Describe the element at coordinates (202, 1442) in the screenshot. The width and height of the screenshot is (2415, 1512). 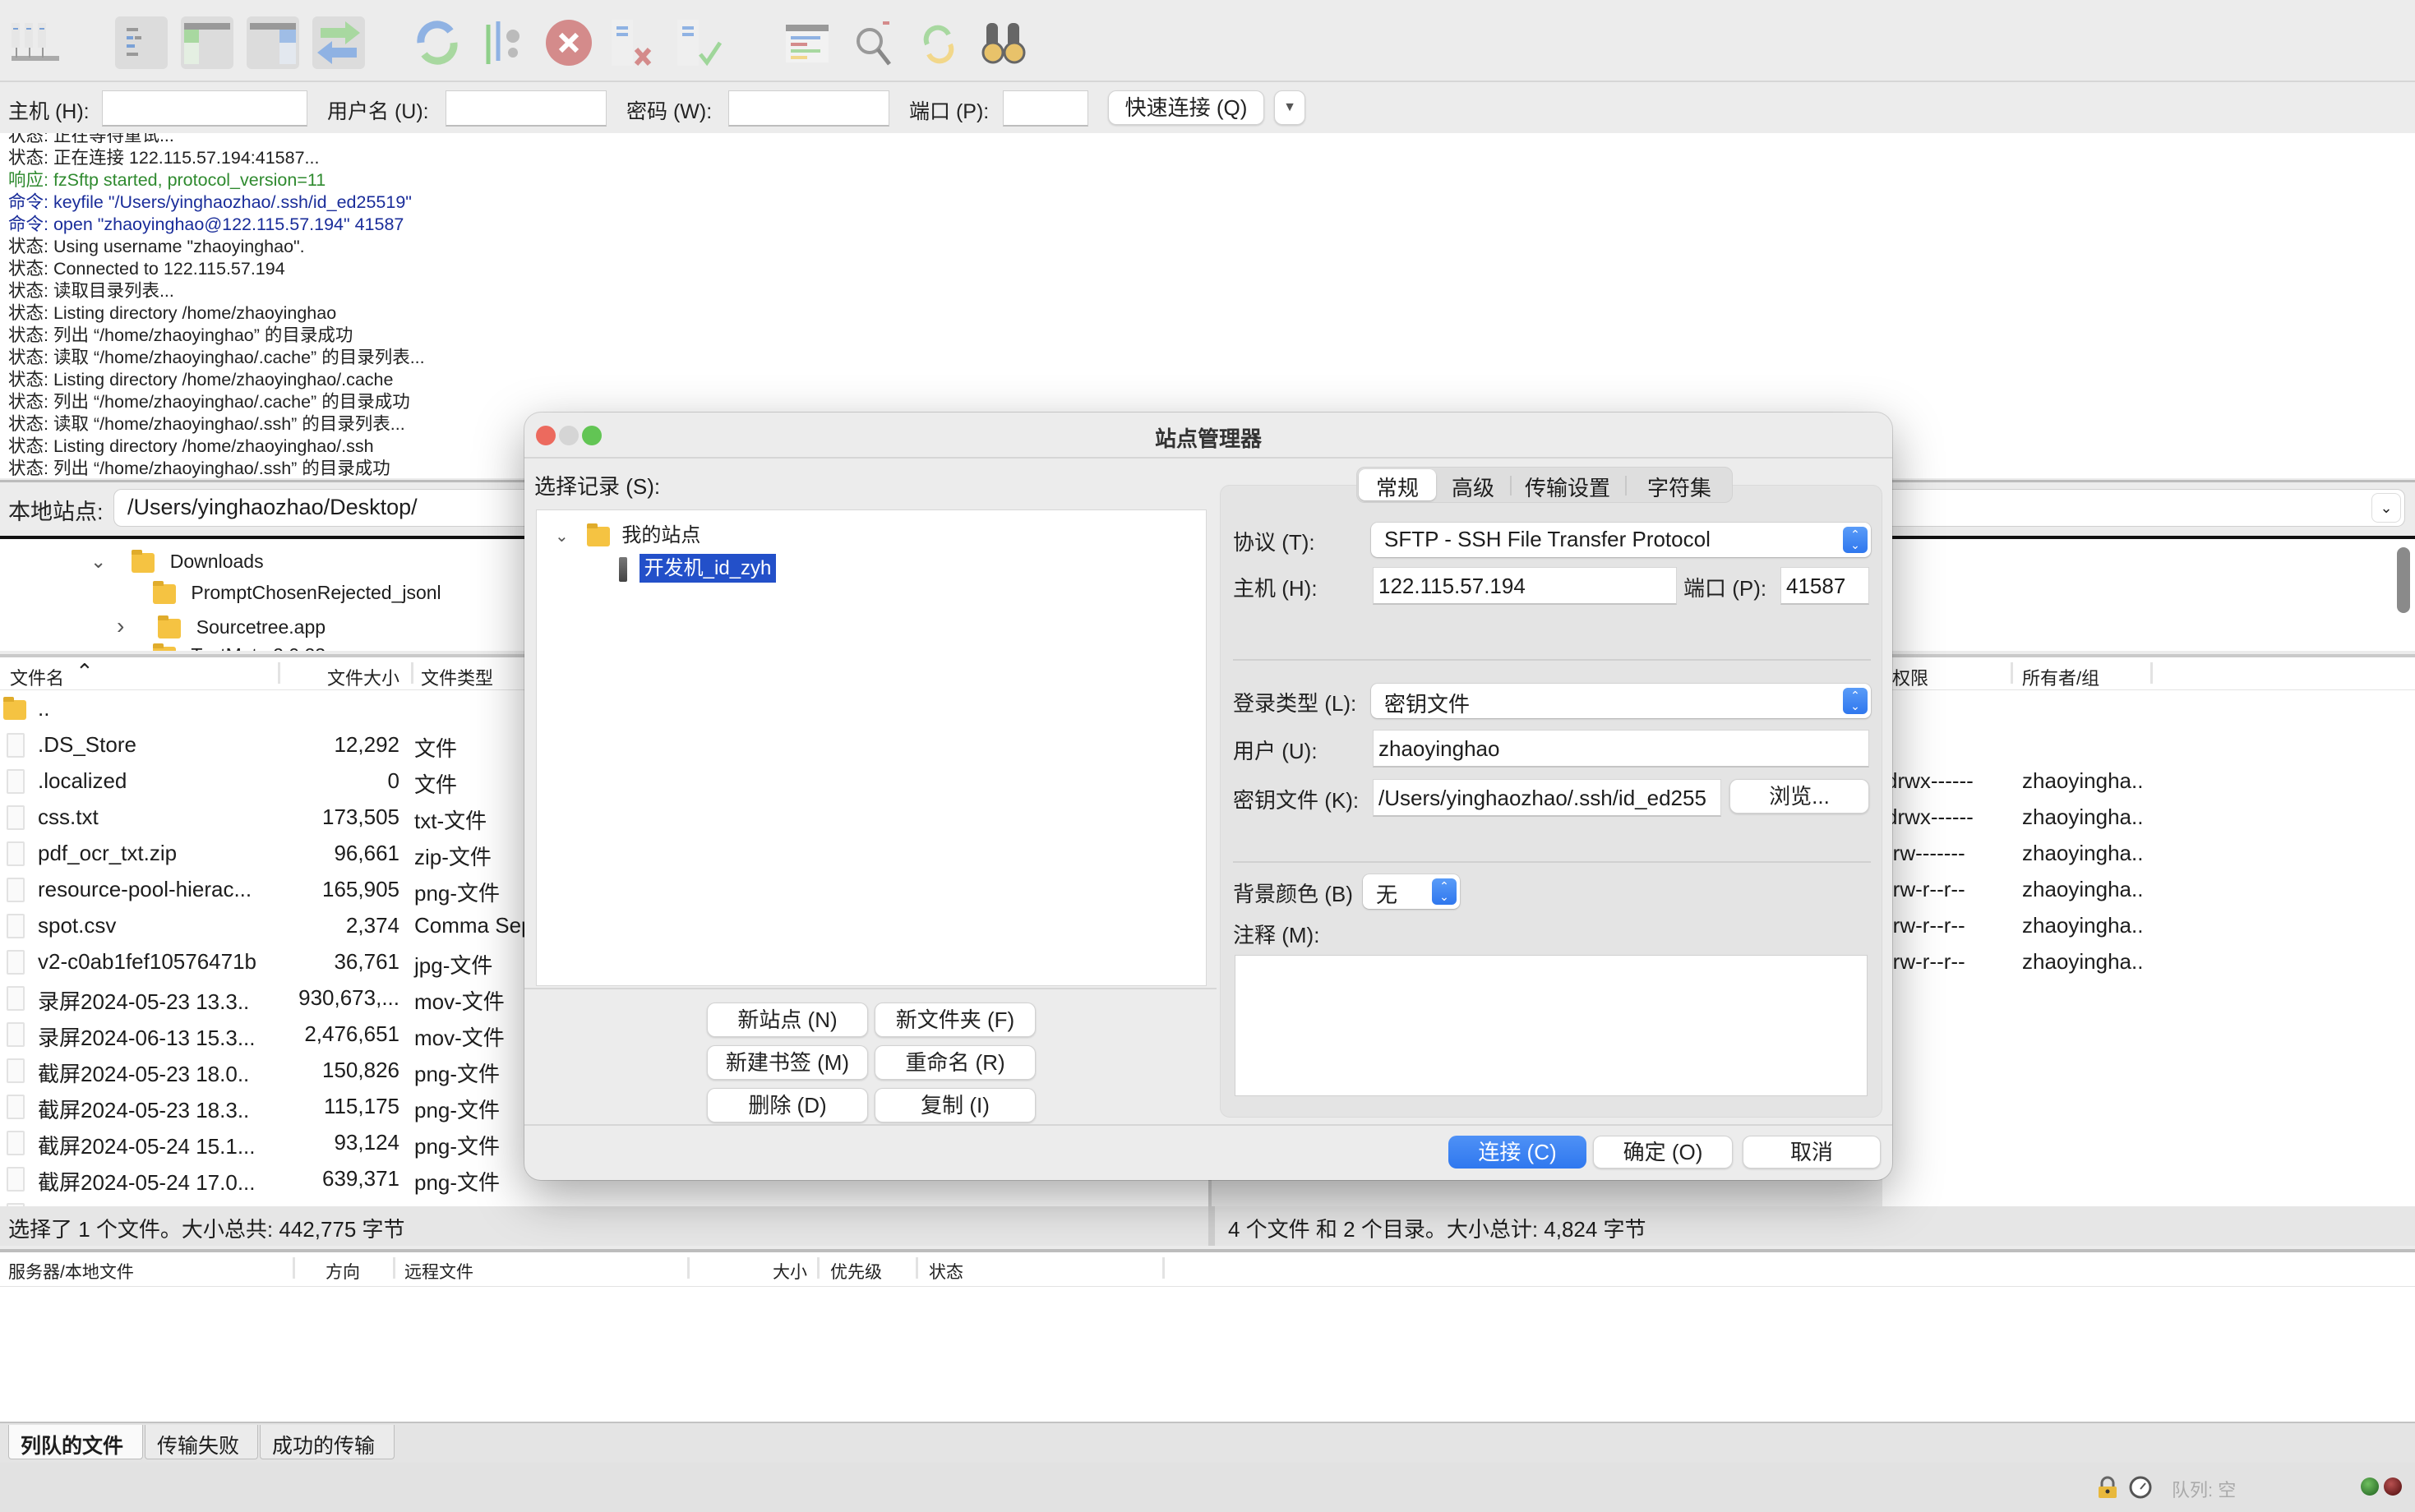
I see `tab-failed-transfers: 传输失败` at that location.